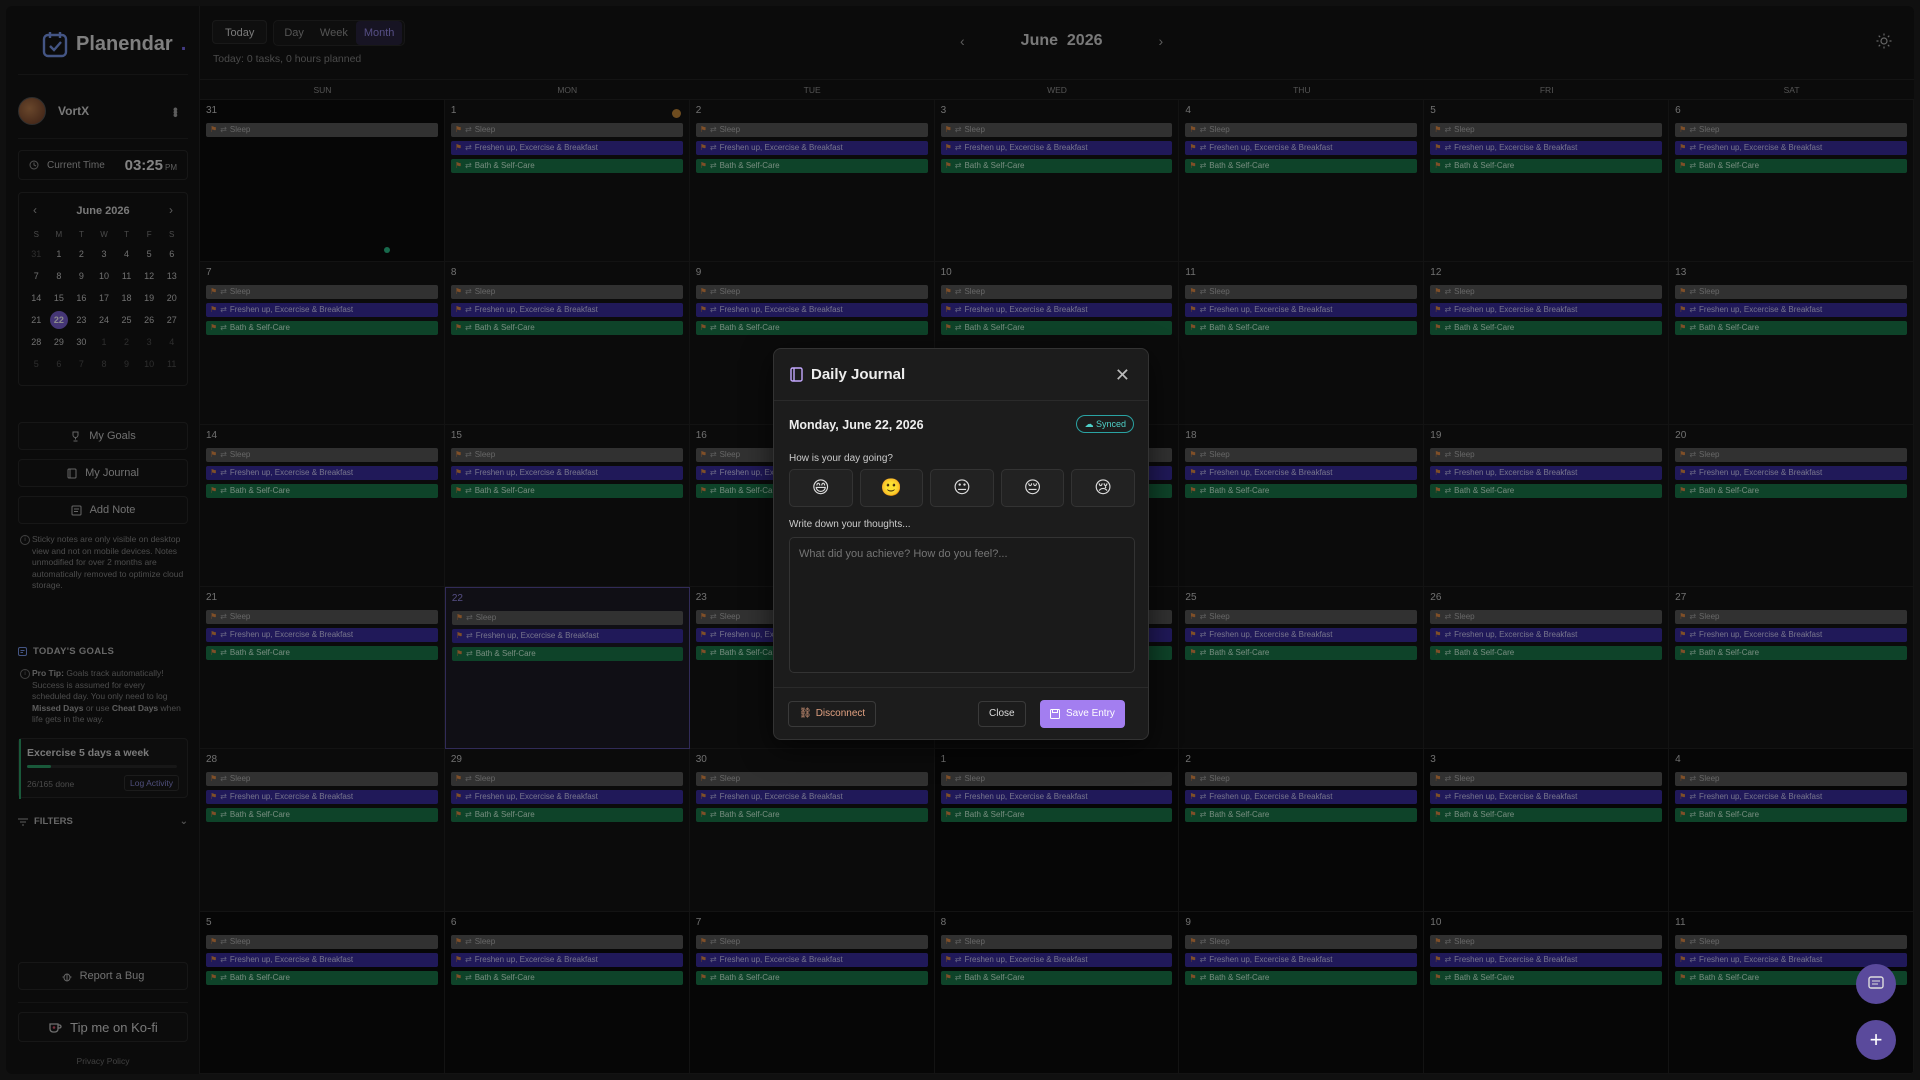  What do you see at coordinates (1122, 375) in the screenshot?
I see `close-icon: ✕` at bounding box center [1122, 375].